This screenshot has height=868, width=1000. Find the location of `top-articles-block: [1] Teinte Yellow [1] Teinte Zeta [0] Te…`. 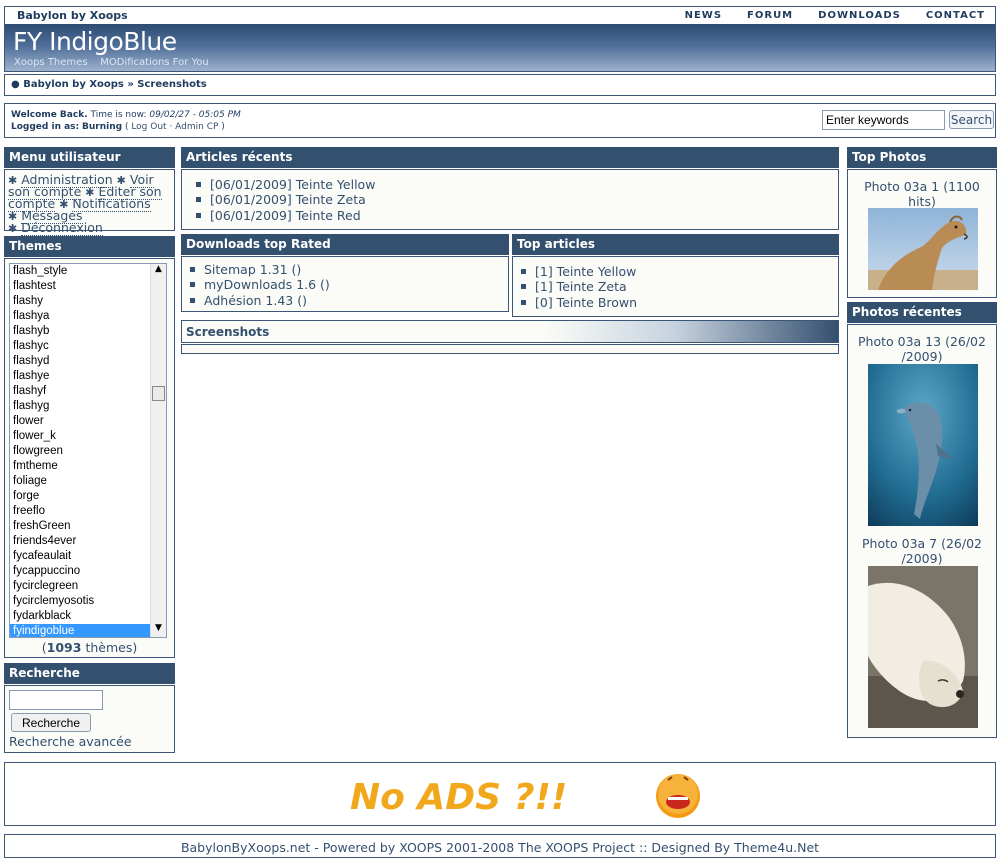

top-articles-block: [1] Teinte Yellow [1] Teinte Zeta [0] Te… is located at coordinates (675, 286).